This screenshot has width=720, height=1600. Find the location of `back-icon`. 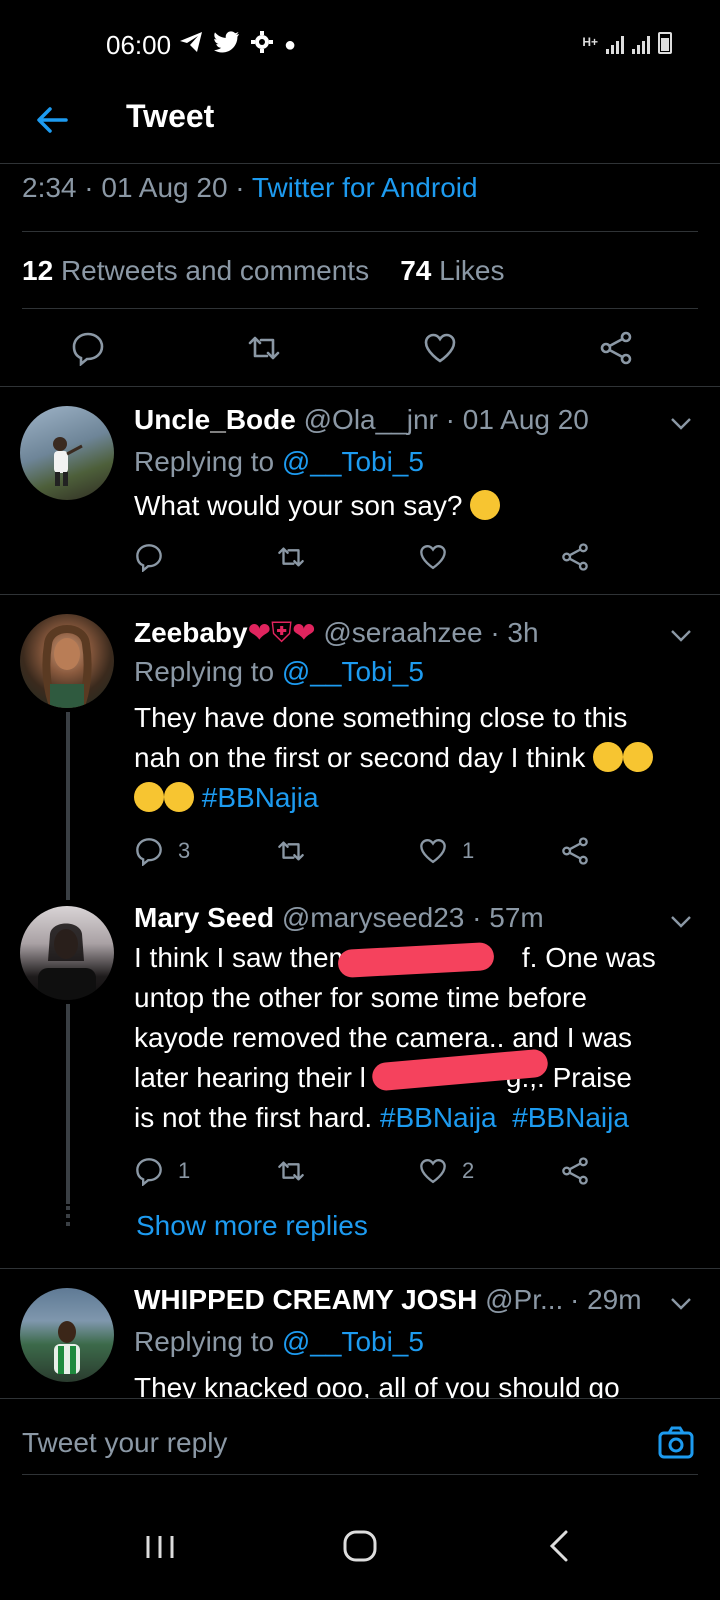

back-icon is located at coordinates (560, 1546).